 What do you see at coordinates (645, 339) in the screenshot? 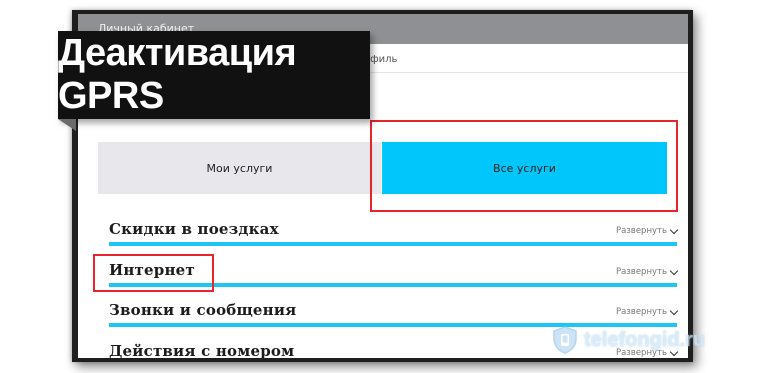
I see `watermark-text: telefongid.ru` at bounding box center [645, 339].